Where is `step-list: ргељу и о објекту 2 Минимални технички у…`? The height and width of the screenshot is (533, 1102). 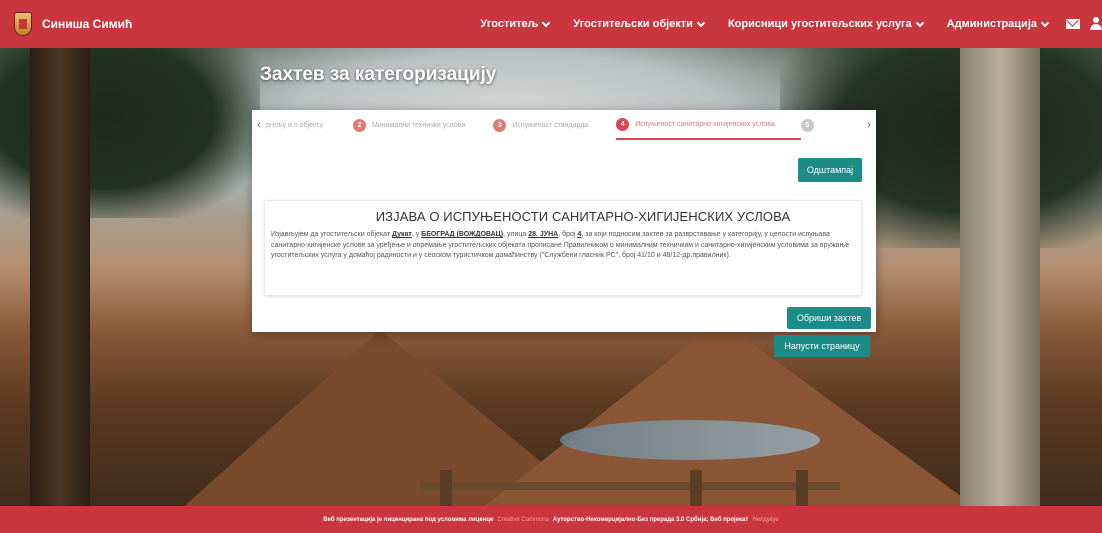 step-list: ргељу и о објекту 2 Минимални технички у… is located at coordinates (564, 125).